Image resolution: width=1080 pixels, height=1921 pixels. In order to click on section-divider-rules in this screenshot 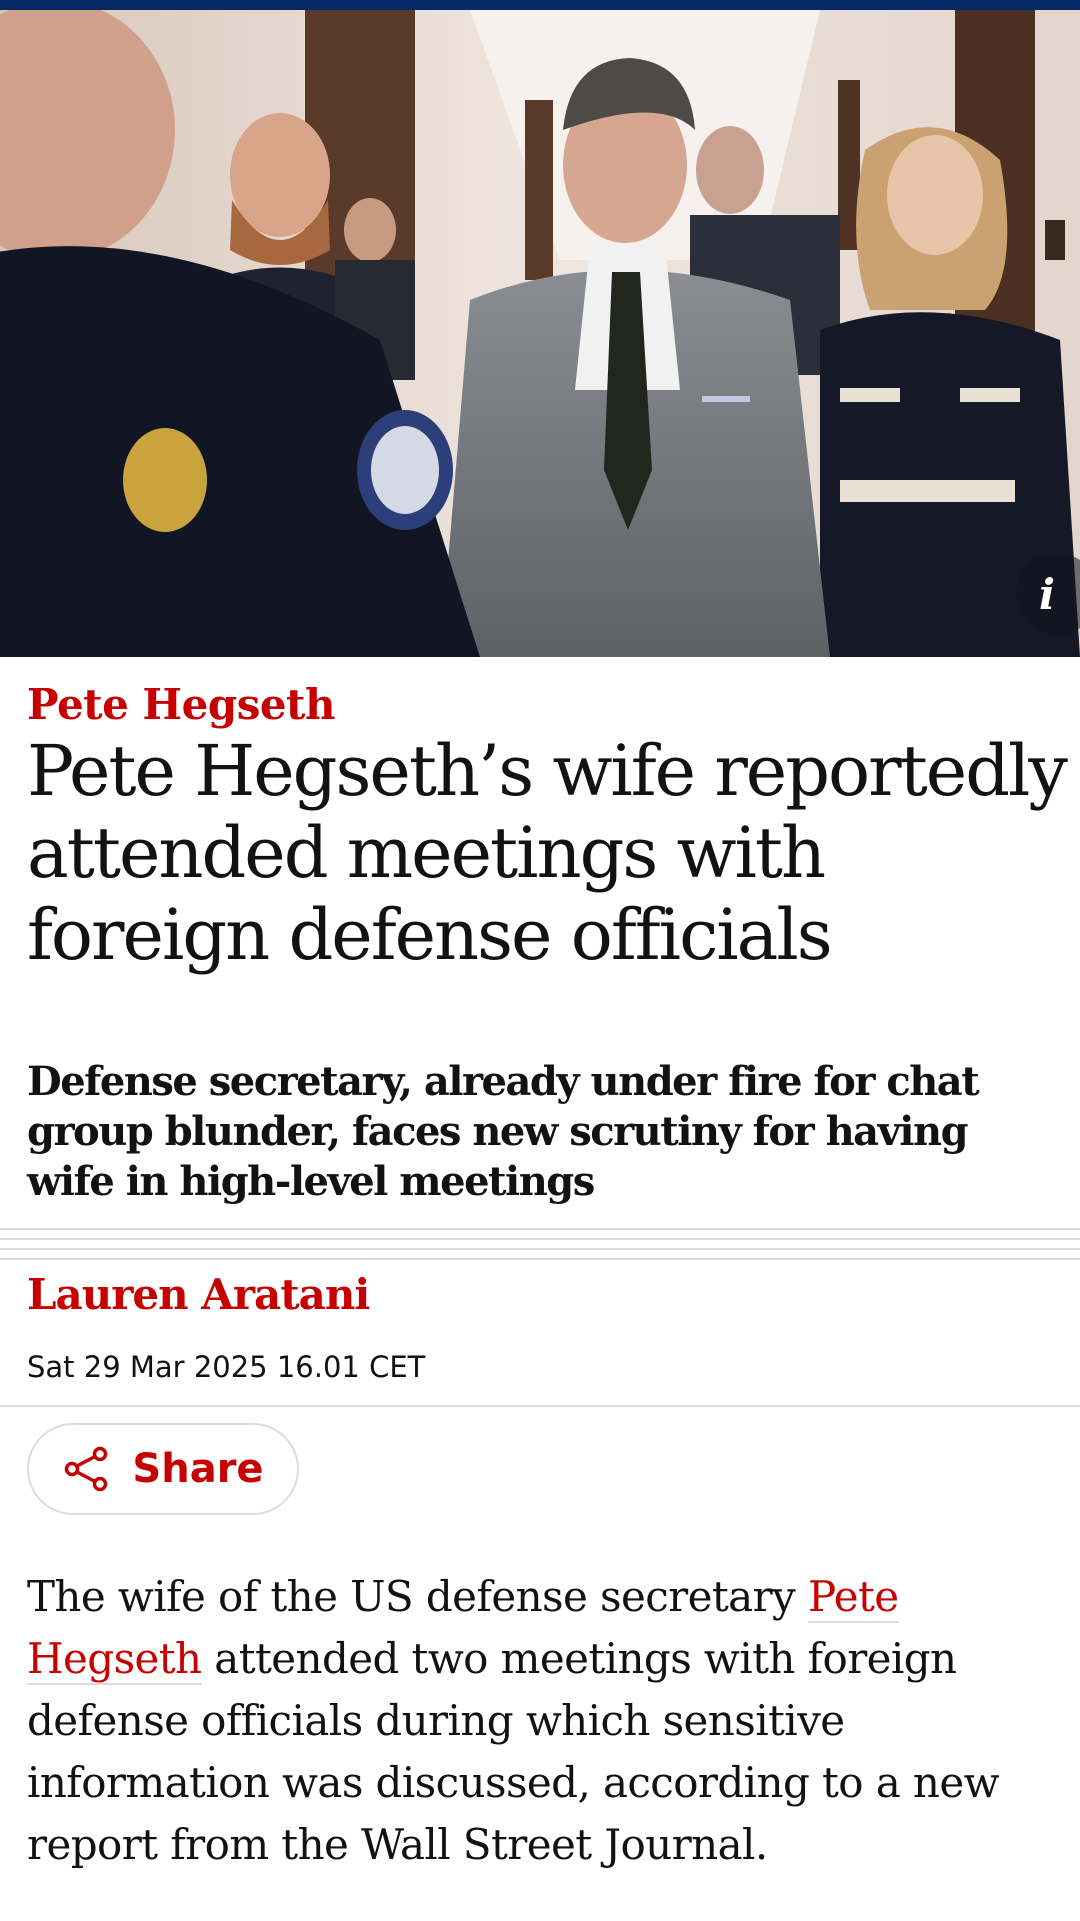, I will do `click(540, 1248)`.